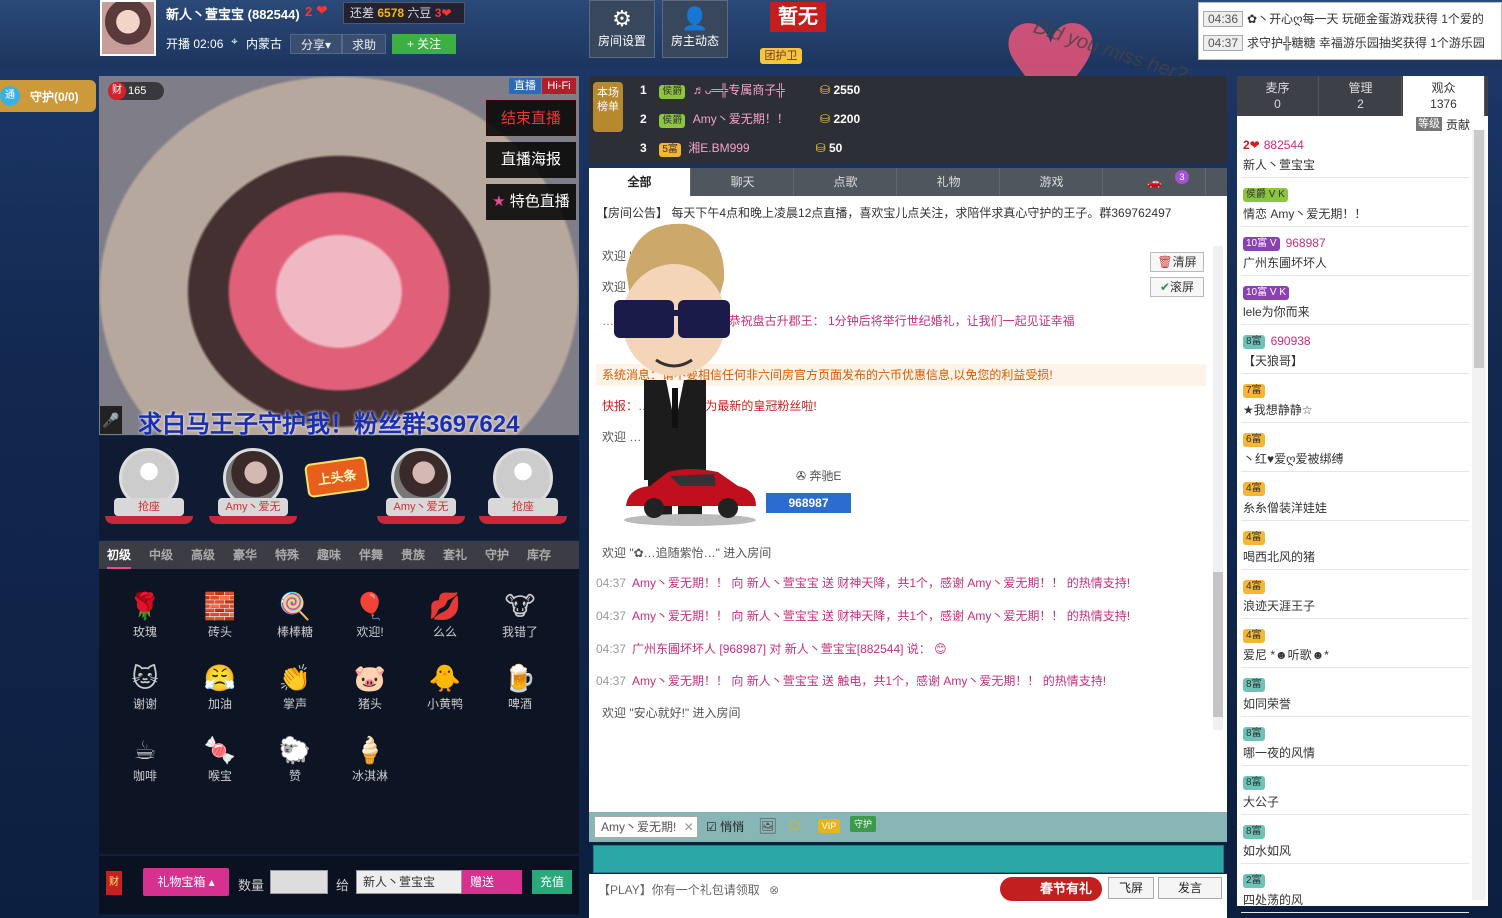 The width and height of the screenshot is (1502, 918). Describe the element at coordinates (1355, 595) in the screenshot. I see `audience-item: 4富 浪迹天涯王子` at that location.